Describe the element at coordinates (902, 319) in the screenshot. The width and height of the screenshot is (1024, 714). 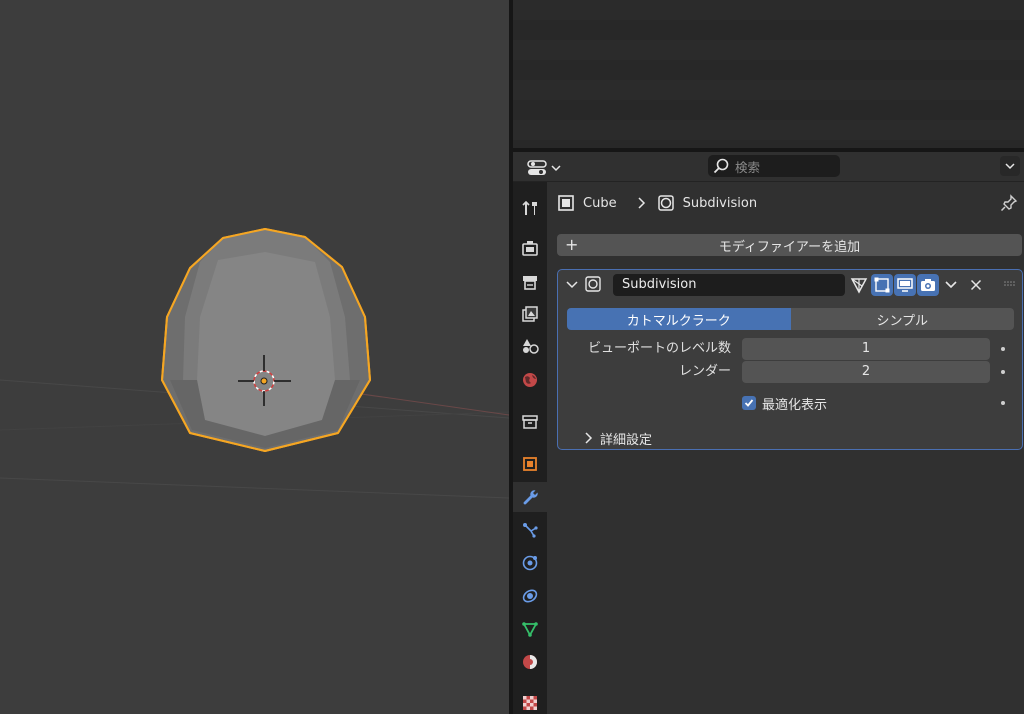
I see `method-simple: シンプル` at that location.